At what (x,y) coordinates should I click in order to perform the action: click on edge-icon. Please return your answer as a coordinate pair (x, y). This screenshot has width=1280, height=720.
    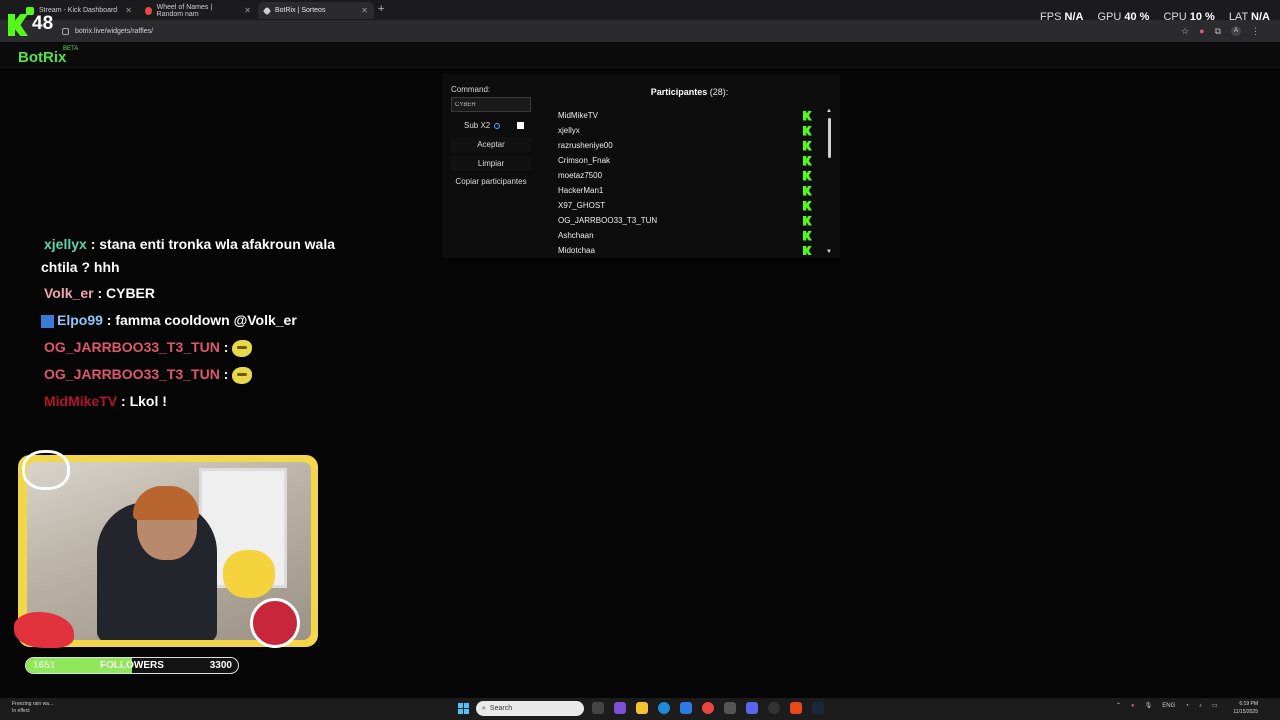
    Looking at the image, I should click on (664, 708).